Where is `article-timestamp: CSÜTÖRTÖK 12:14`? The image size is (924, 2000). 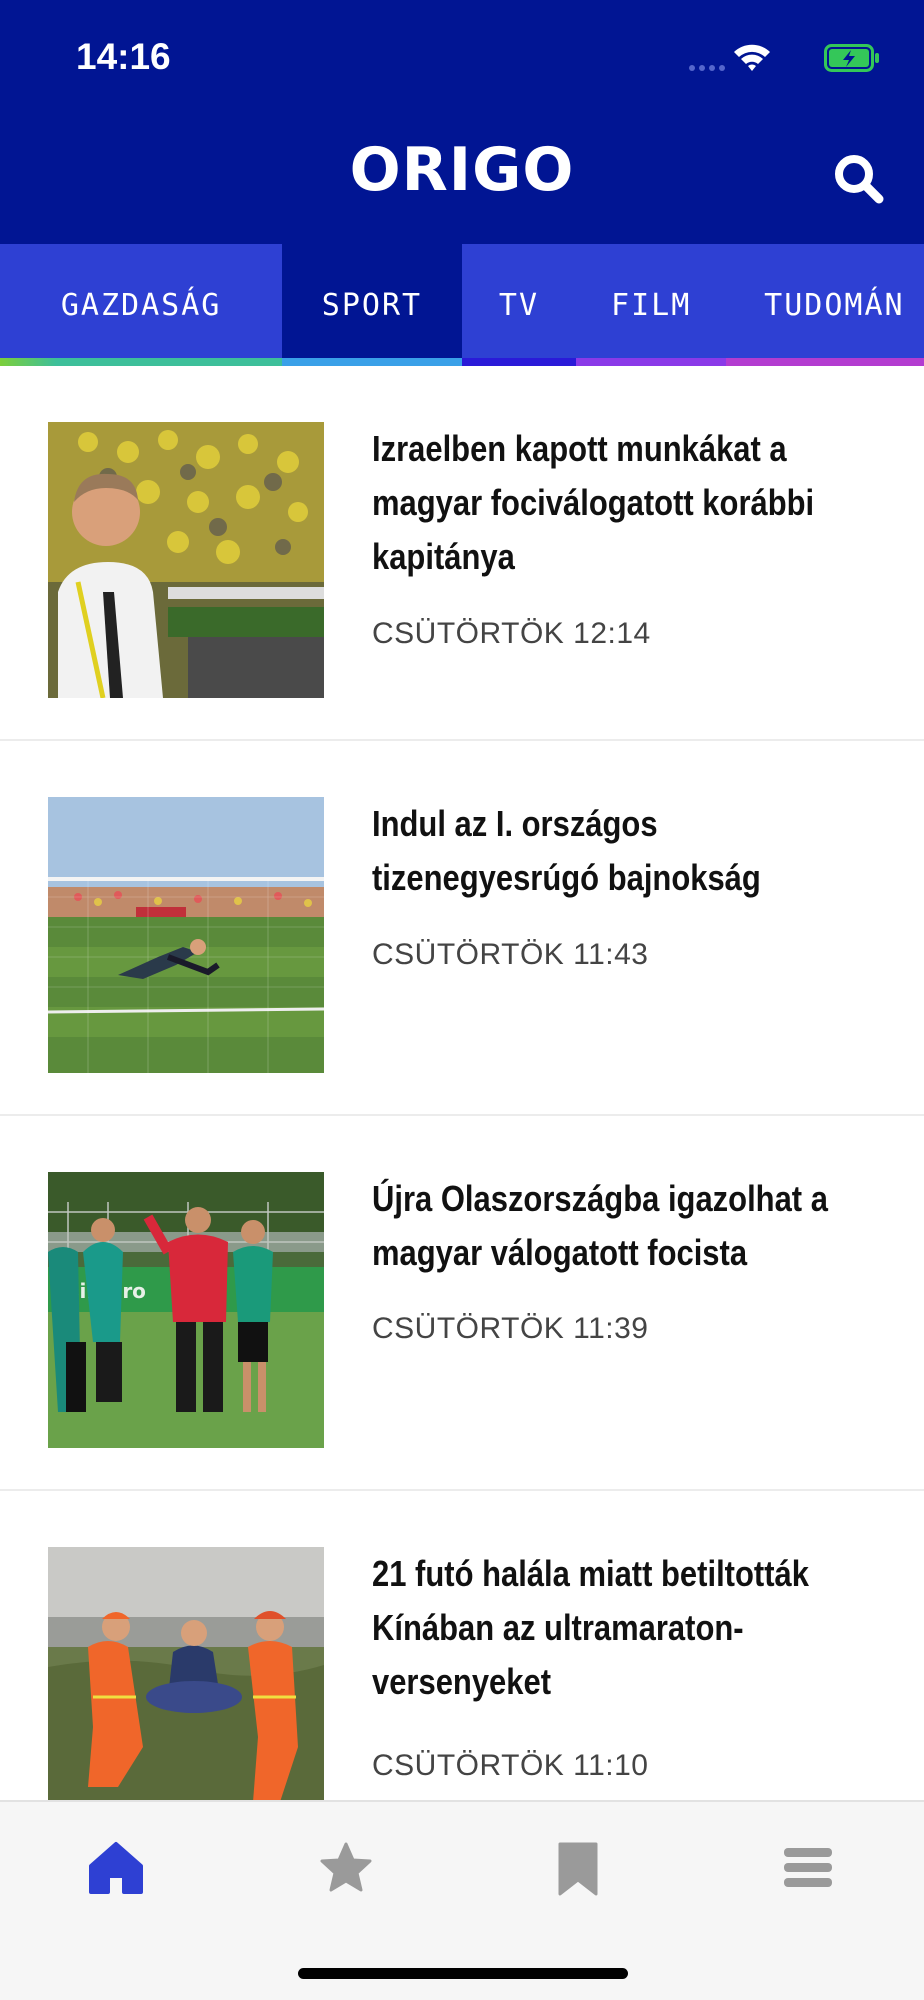 article-timestamp: CSÜTÖRTÖK 12:14 is located at coordinates (511, 633).